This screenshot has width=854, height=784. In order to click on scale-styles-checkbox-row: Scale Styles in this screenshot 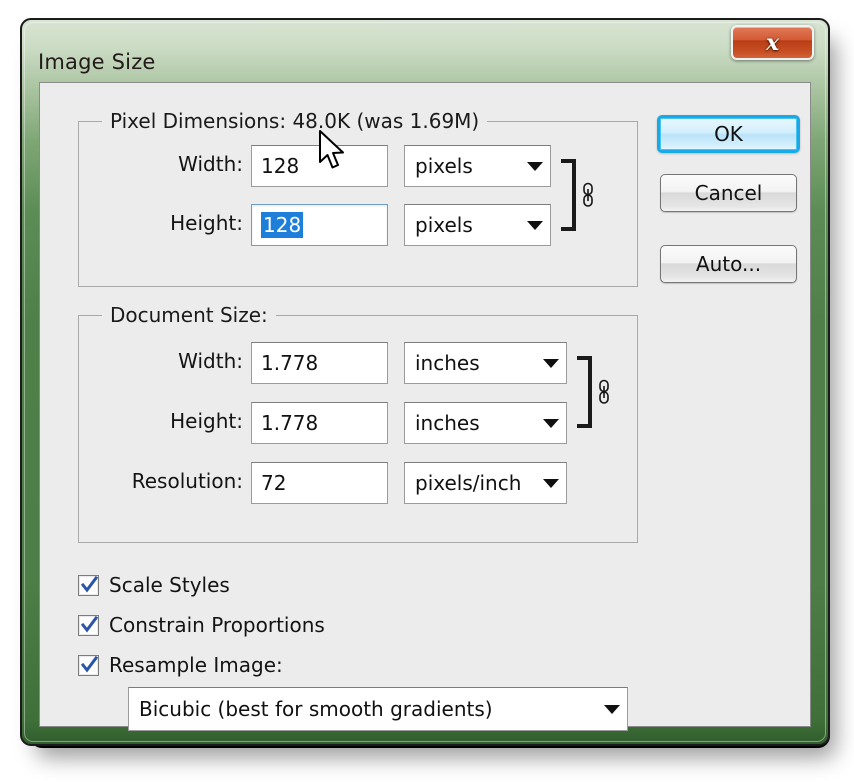, I will do `click(154, 585)`.